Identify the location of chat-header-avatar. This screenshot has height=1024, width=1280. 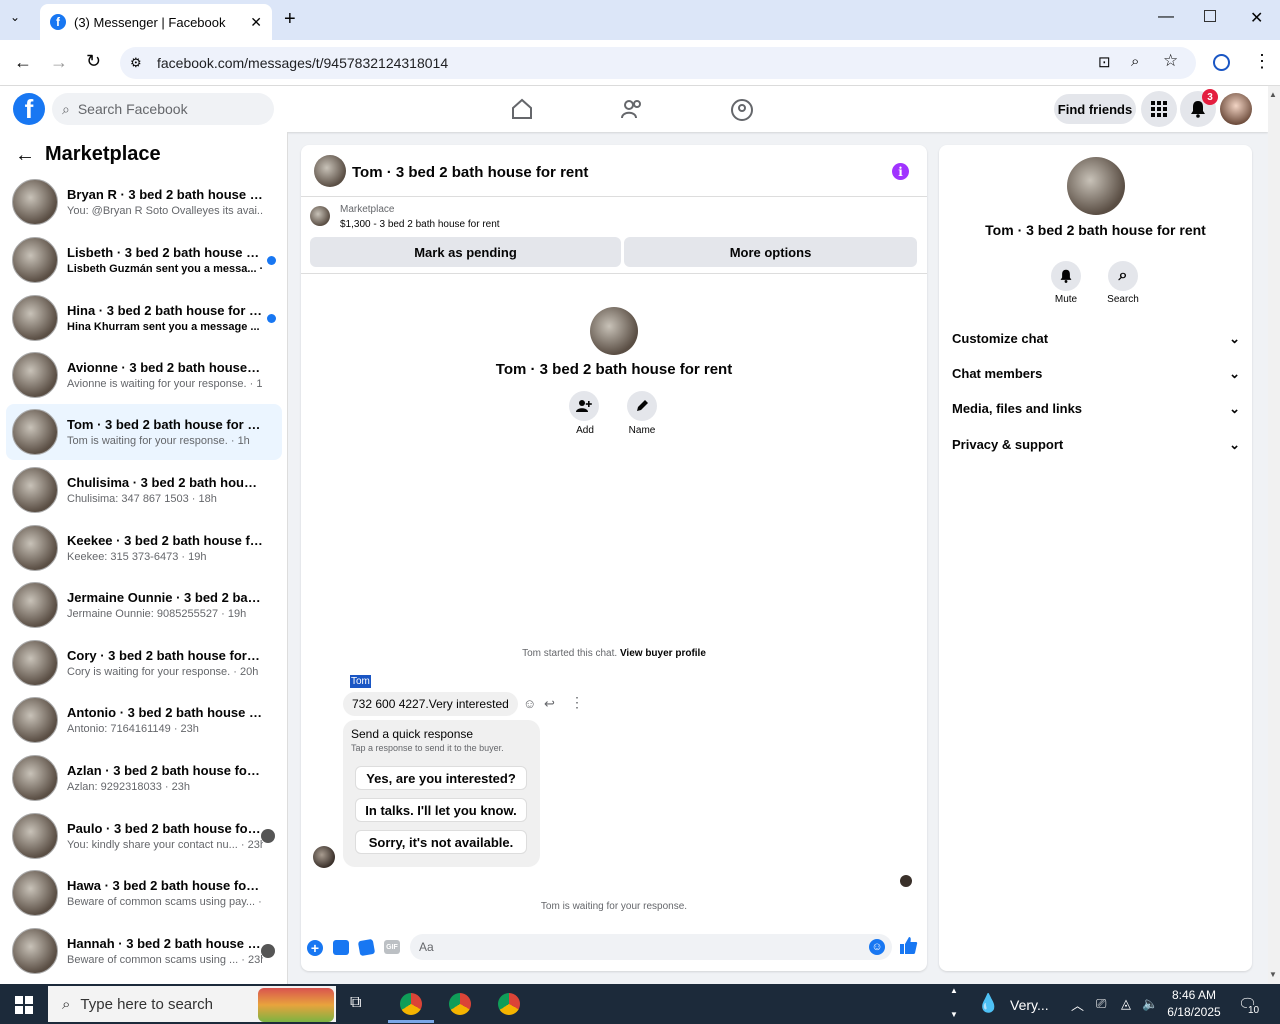
(330, 171).